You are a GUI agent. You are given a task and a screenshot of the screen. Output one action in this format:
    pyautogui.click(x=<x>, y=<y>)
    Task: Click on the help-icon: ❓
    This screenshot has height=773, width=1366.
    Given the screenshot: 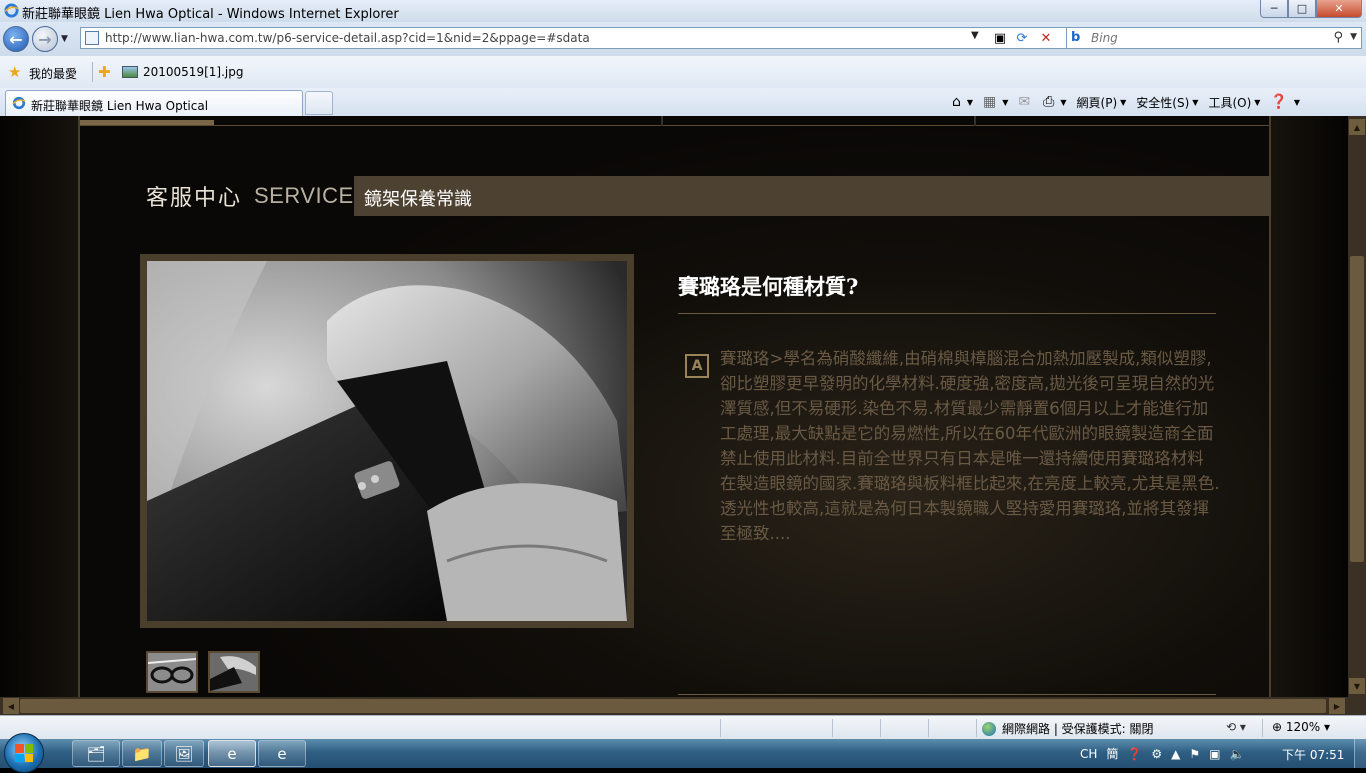 What is the action you would take?
    pyautogui.click(x=1279, y=102)
    